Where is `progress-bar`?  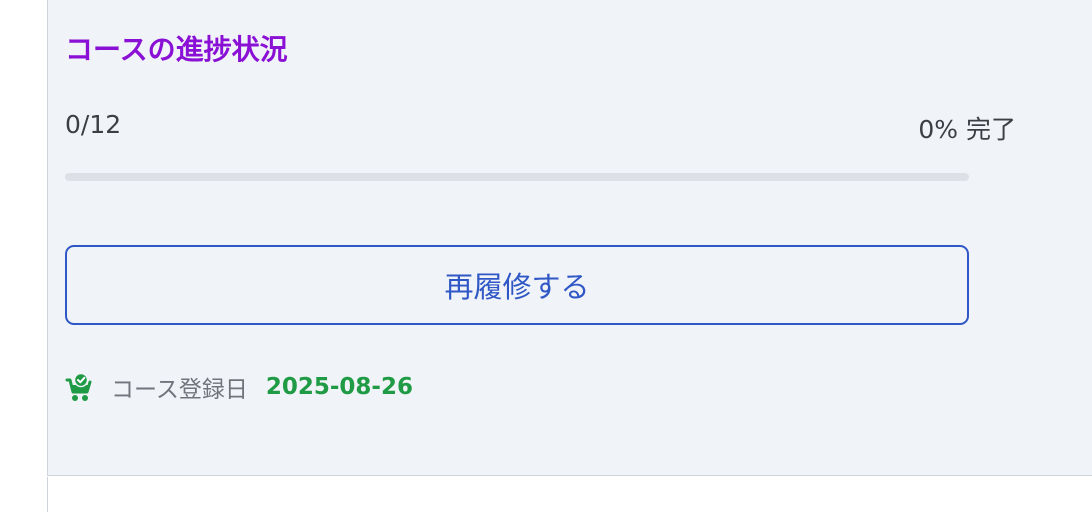
progress-bar is located at coordinates (517, 177).